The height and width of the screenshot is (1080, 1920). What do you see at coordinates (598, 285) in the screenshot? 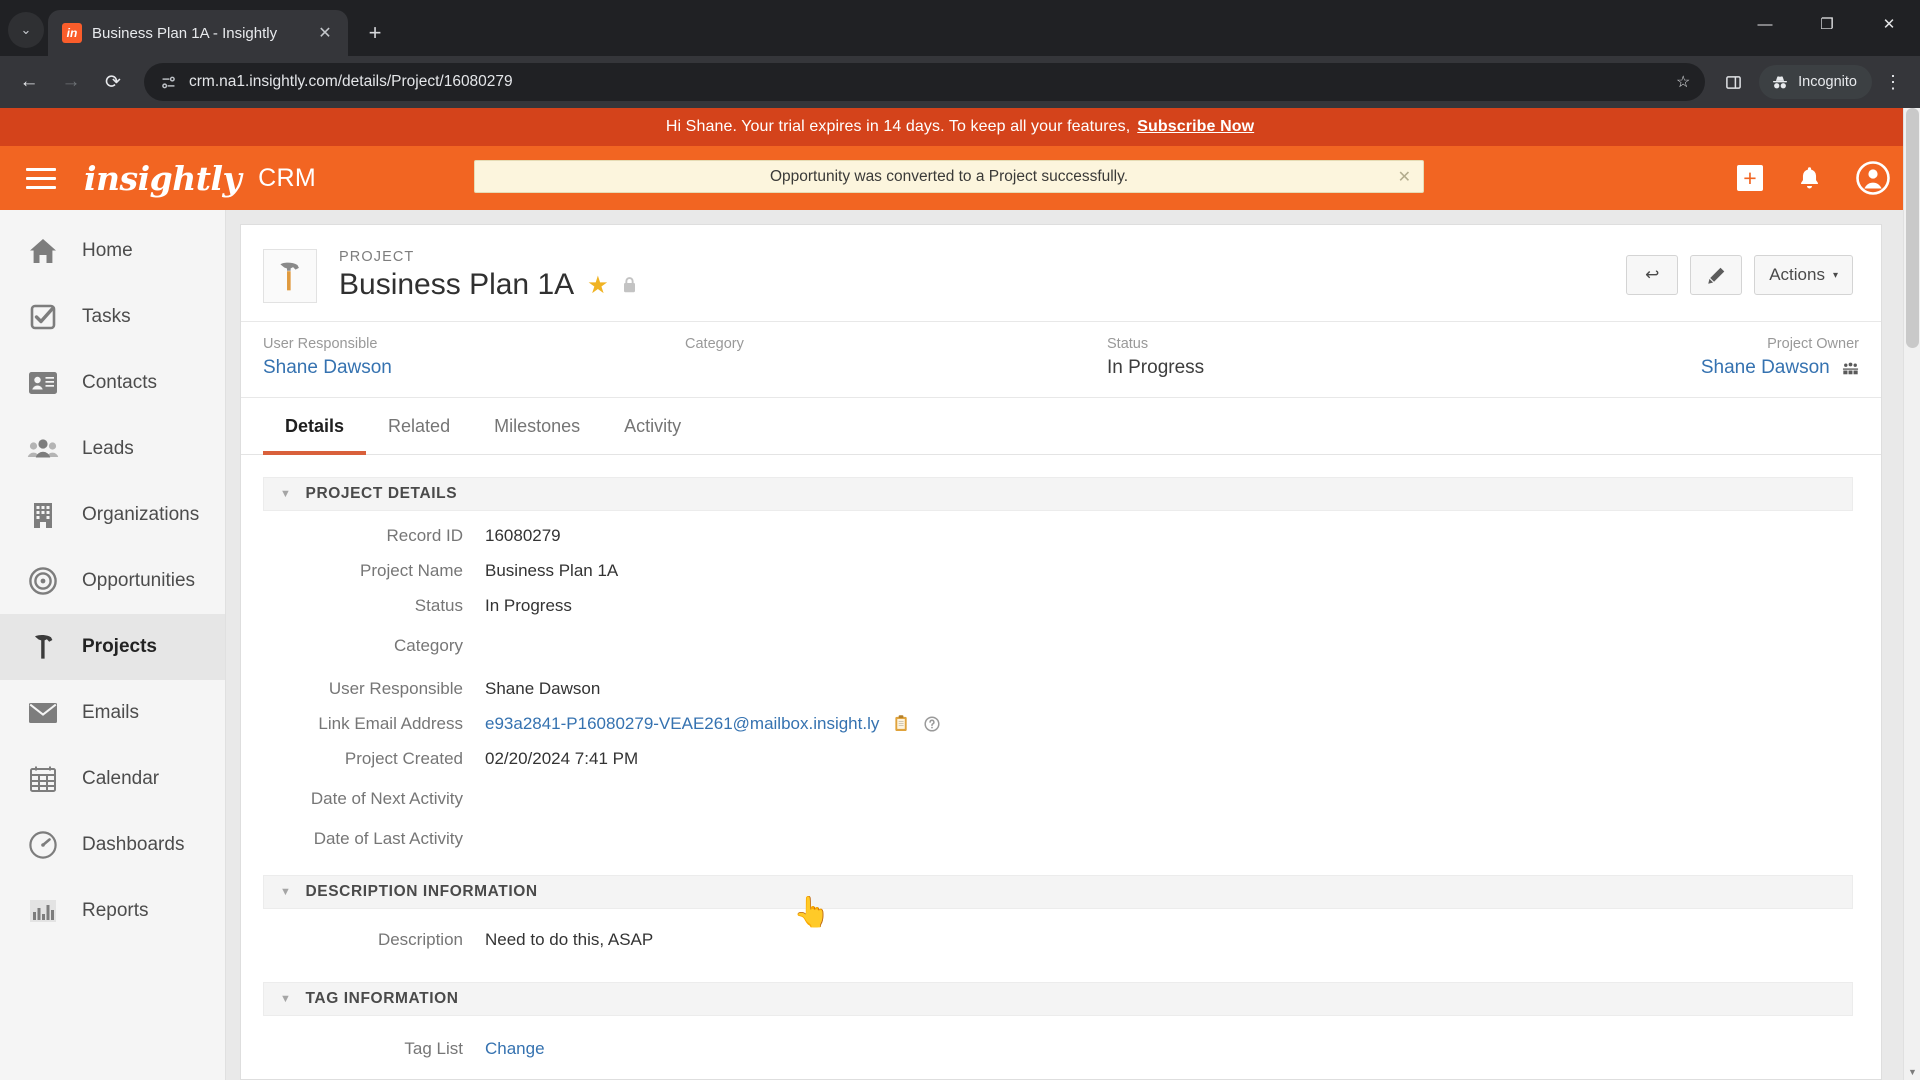
I see `star-filled-icon: ★` at bounding box center [598, 285].